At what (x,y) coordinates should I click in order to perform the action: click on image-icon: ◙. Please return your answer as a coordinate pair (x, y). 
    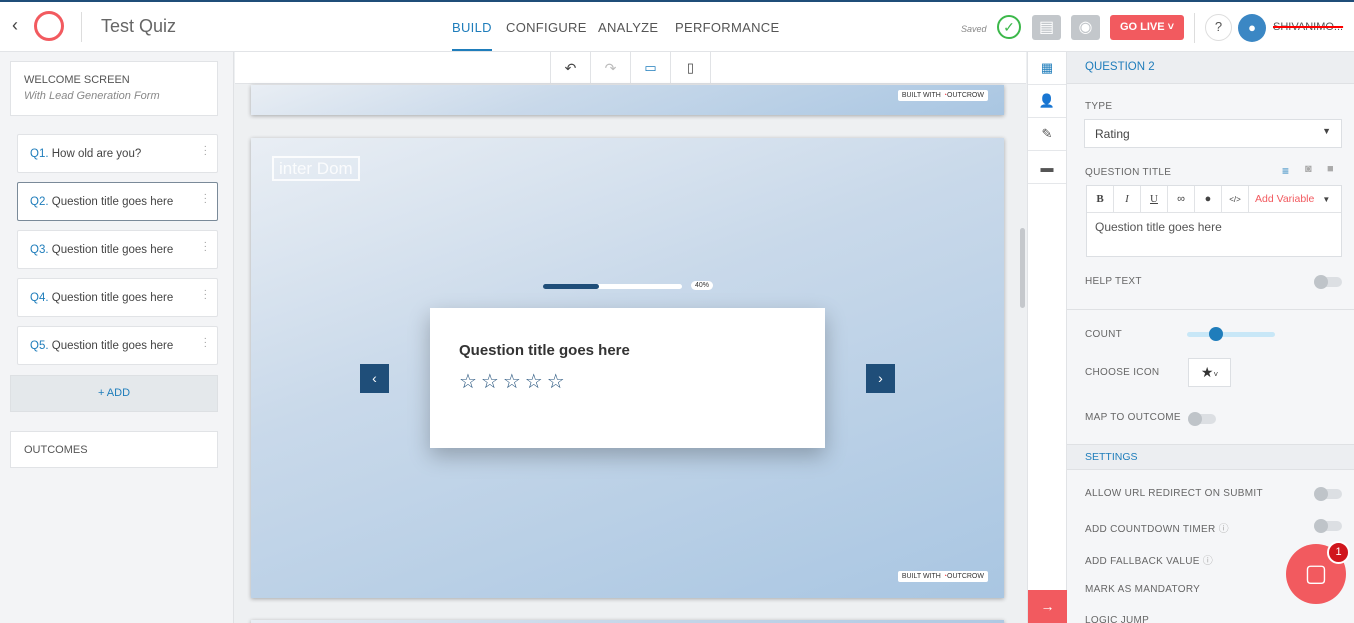
    Looking at the image, I should click on (1308, 169).